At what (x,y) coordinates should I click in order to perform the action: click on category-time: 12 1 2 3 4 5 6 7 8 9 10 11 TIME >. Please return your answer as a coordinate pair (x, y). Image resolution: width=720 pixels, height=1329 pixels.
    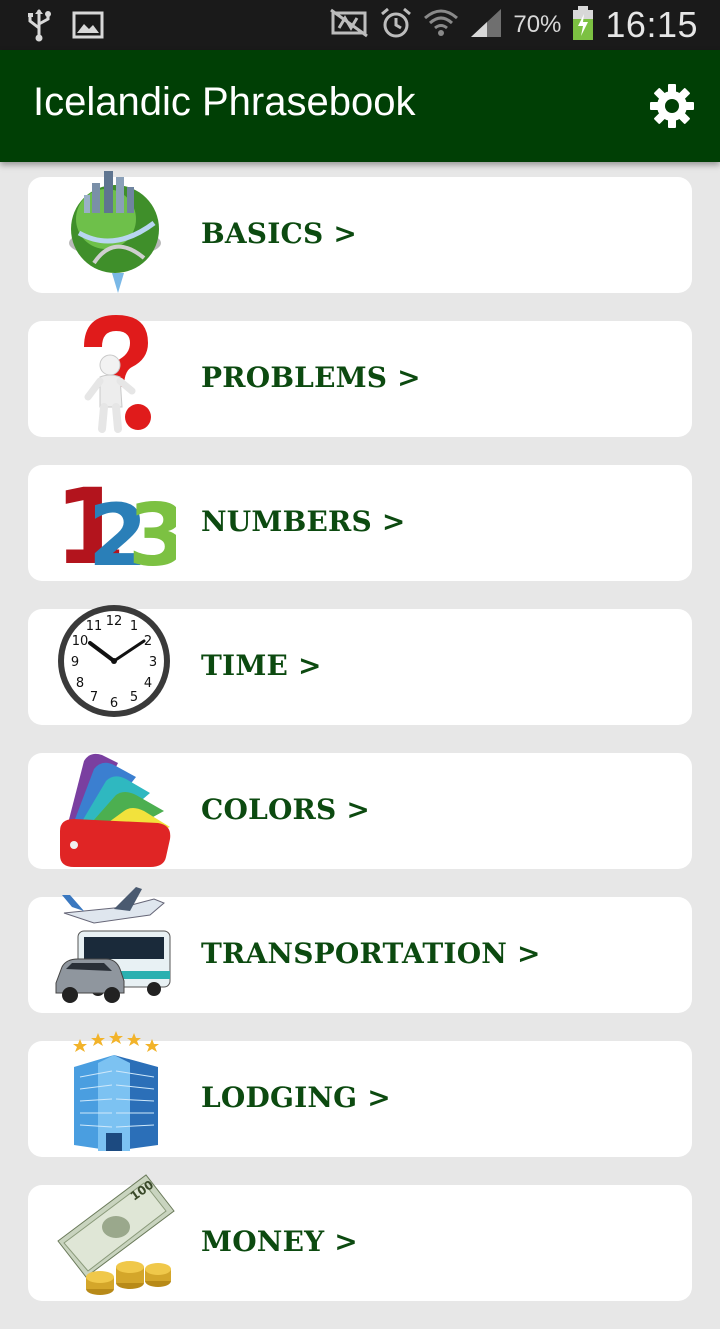
    Looking at the image, I should click on (360, 665).